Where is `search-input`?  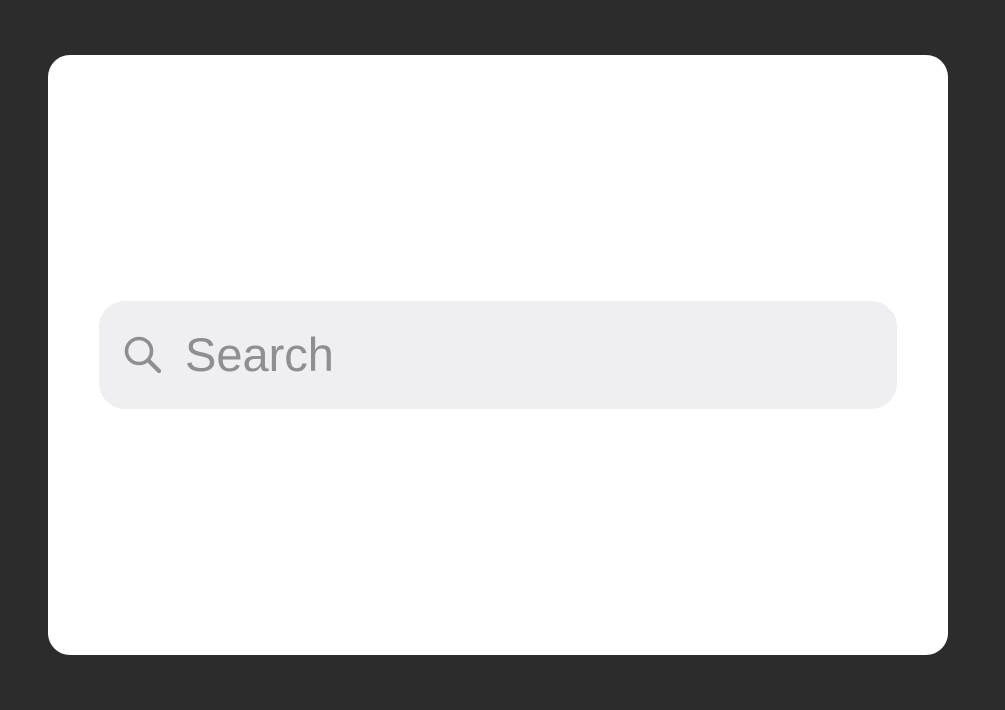
search-input is located at coordinates (535, 355).